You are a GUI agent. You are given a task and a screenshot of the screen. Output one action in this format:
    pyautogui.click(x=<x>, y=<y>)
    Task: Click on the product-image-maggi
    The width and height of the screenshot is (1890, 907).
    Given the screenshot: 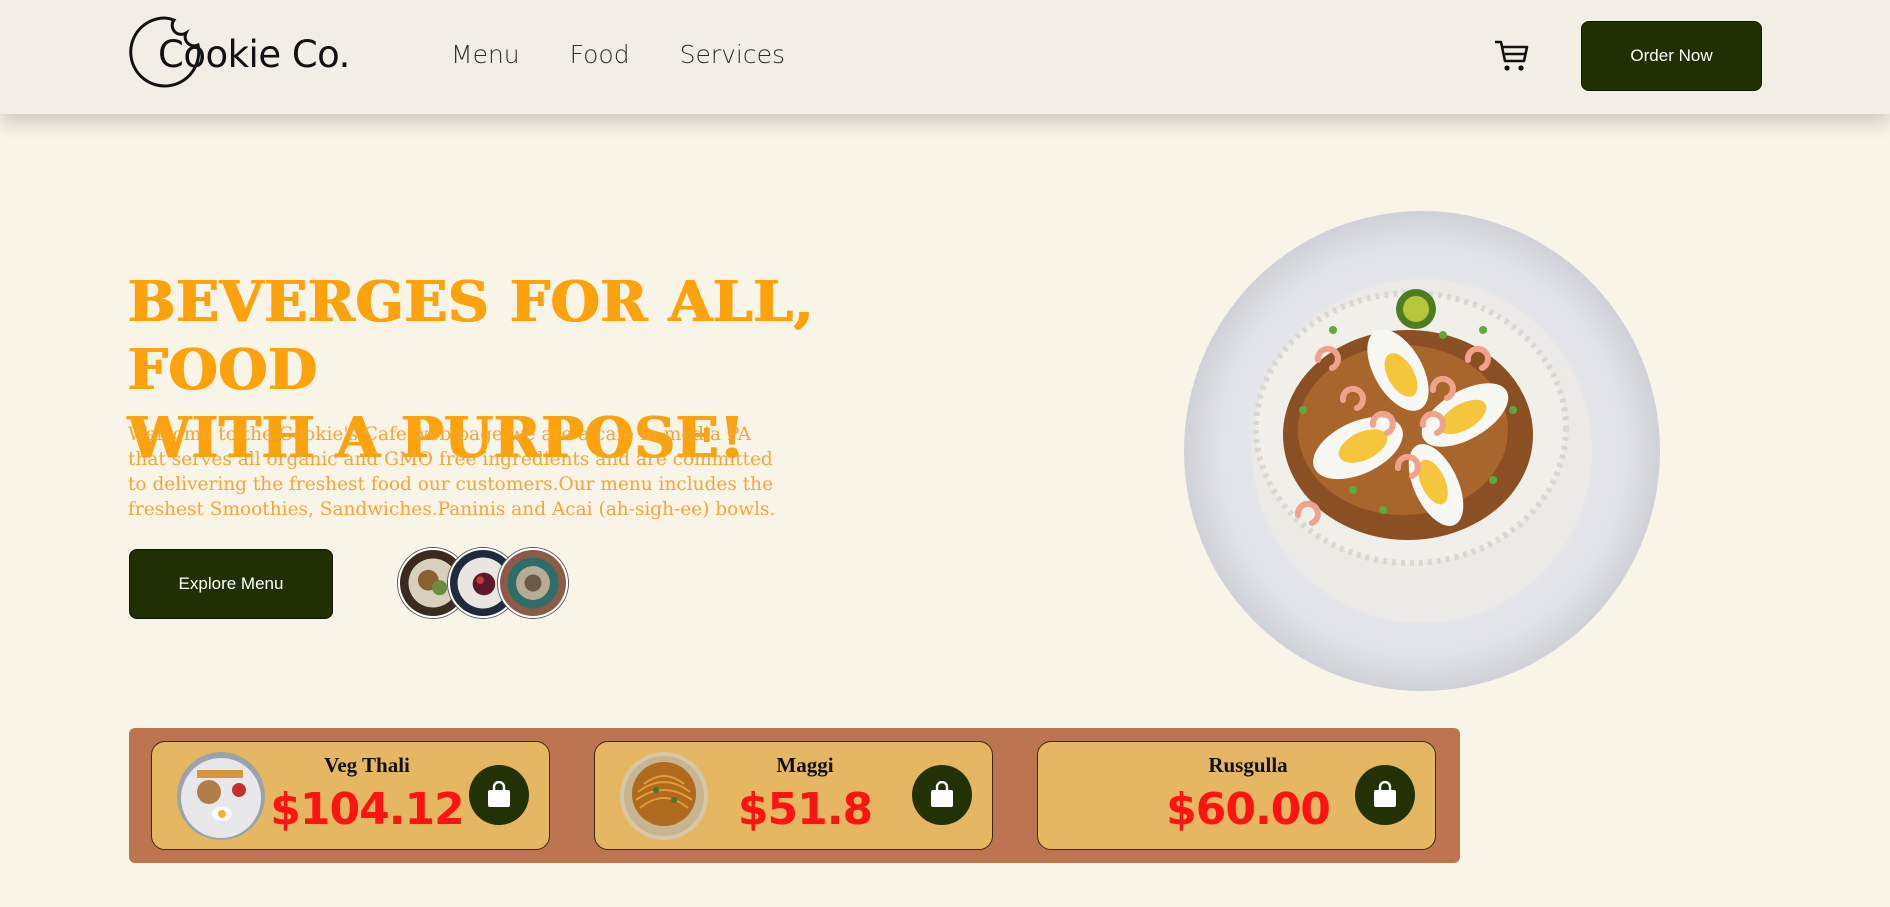 What is the action you would take?
    pyautogui.click(x=664, y=796)
    